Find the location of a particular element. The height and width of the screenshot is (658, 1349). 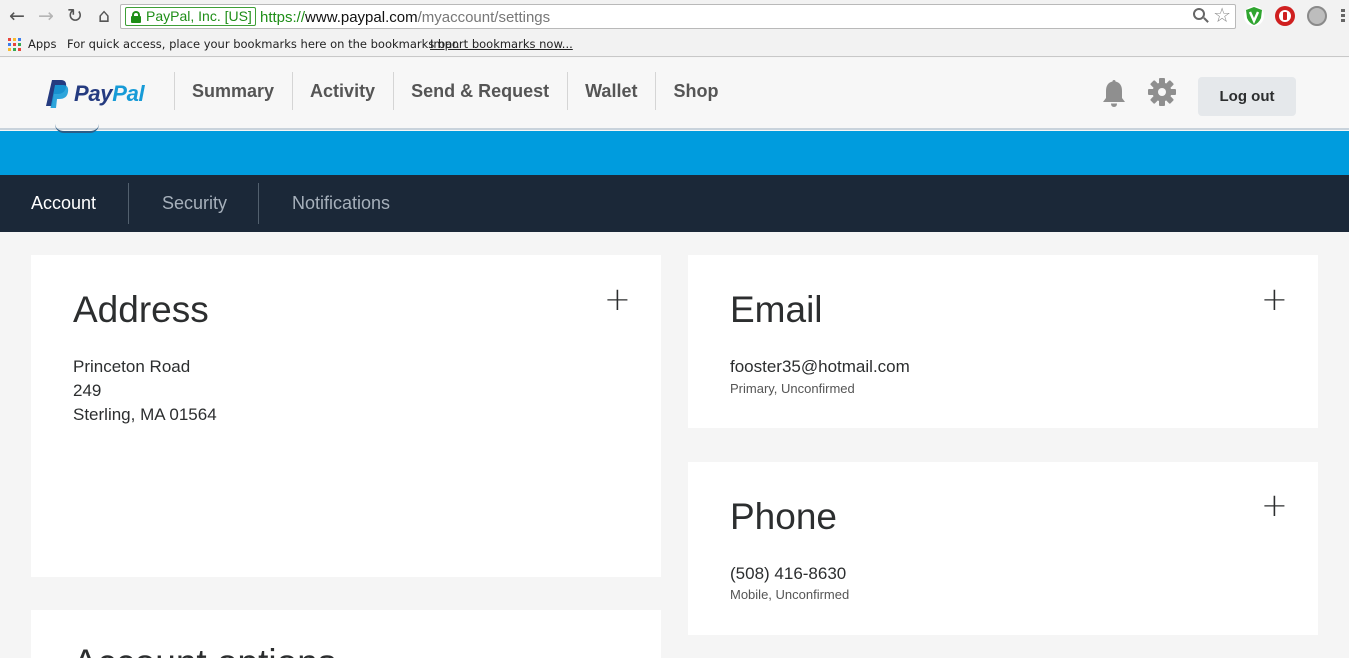

add-phone-plus-icon: + is located at coordinates (1274, 505).